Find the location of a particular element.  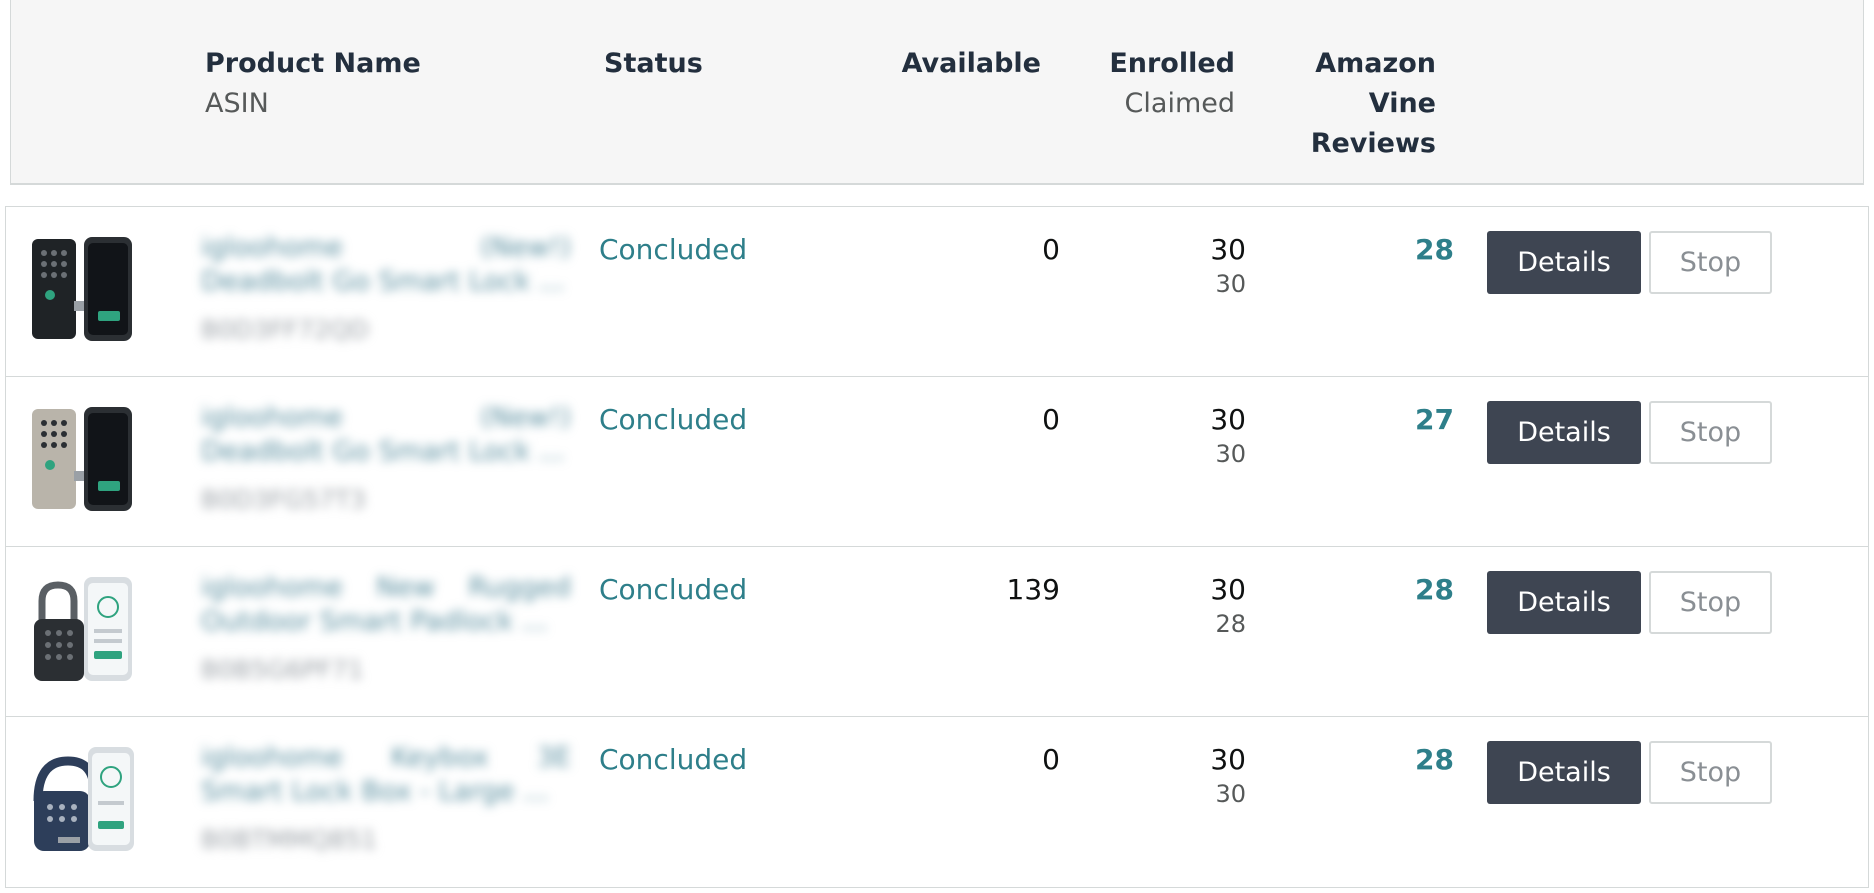

header-product-name: Product Name ASIN is located at coordinates (313, 84).